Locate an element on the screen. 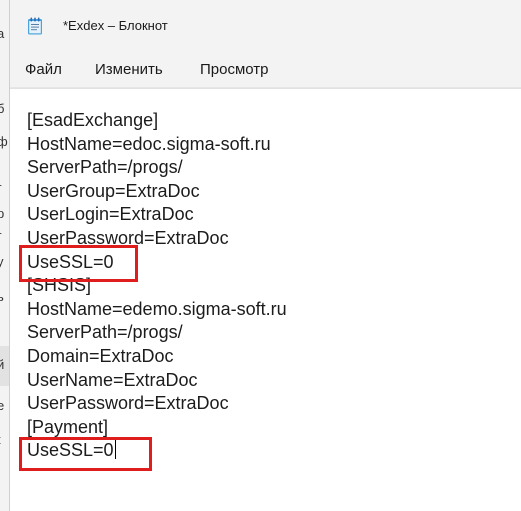  background-text-fragment: у is located at coordinates (2, 261).